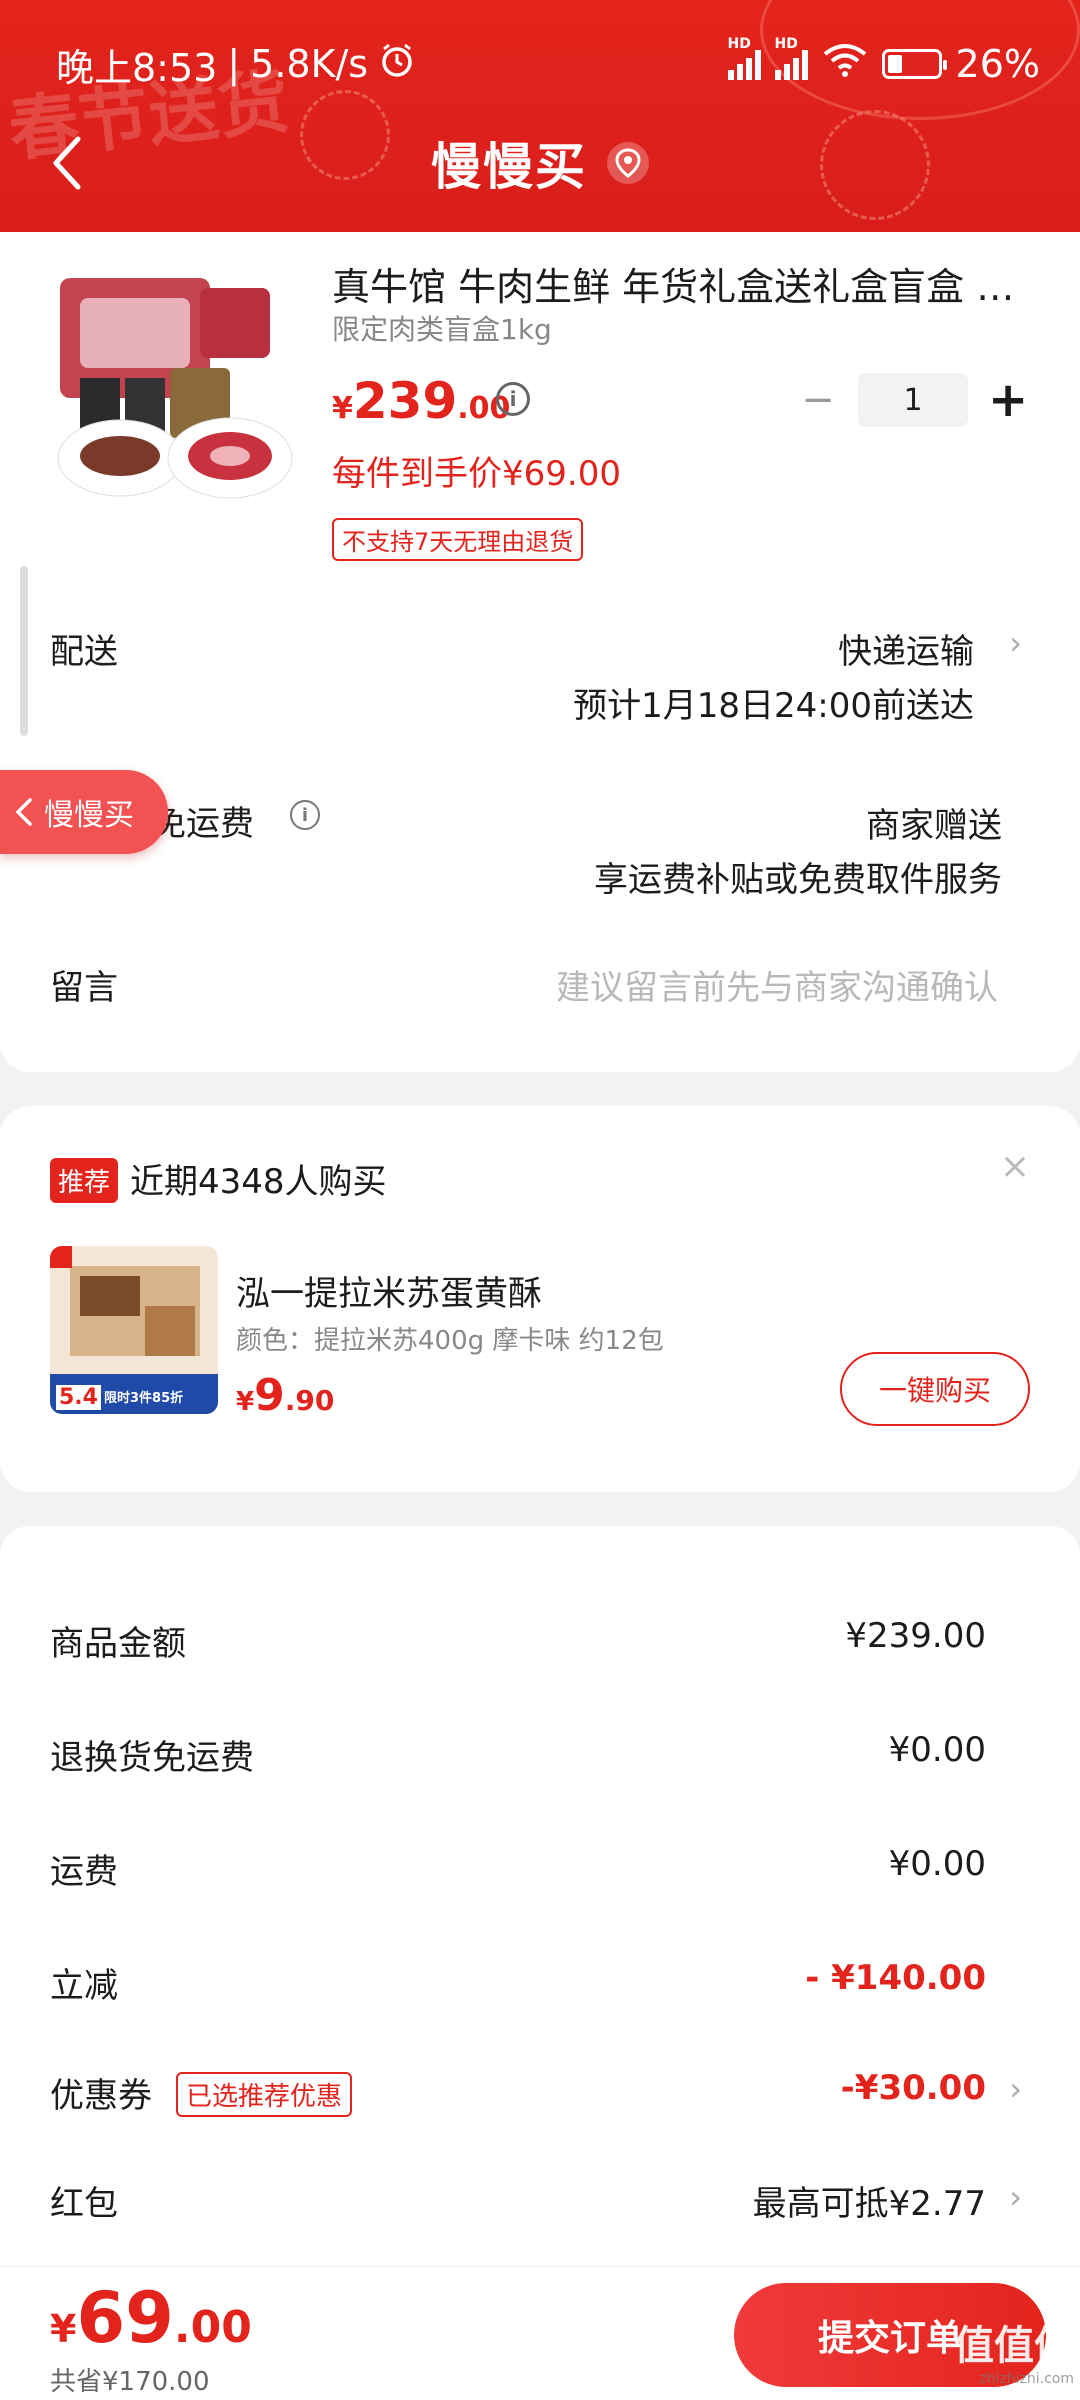  Describe the element at coordinates (937, 1864) in the screenshot. I see `shipping-fee-value: ¥0.00` at that location.